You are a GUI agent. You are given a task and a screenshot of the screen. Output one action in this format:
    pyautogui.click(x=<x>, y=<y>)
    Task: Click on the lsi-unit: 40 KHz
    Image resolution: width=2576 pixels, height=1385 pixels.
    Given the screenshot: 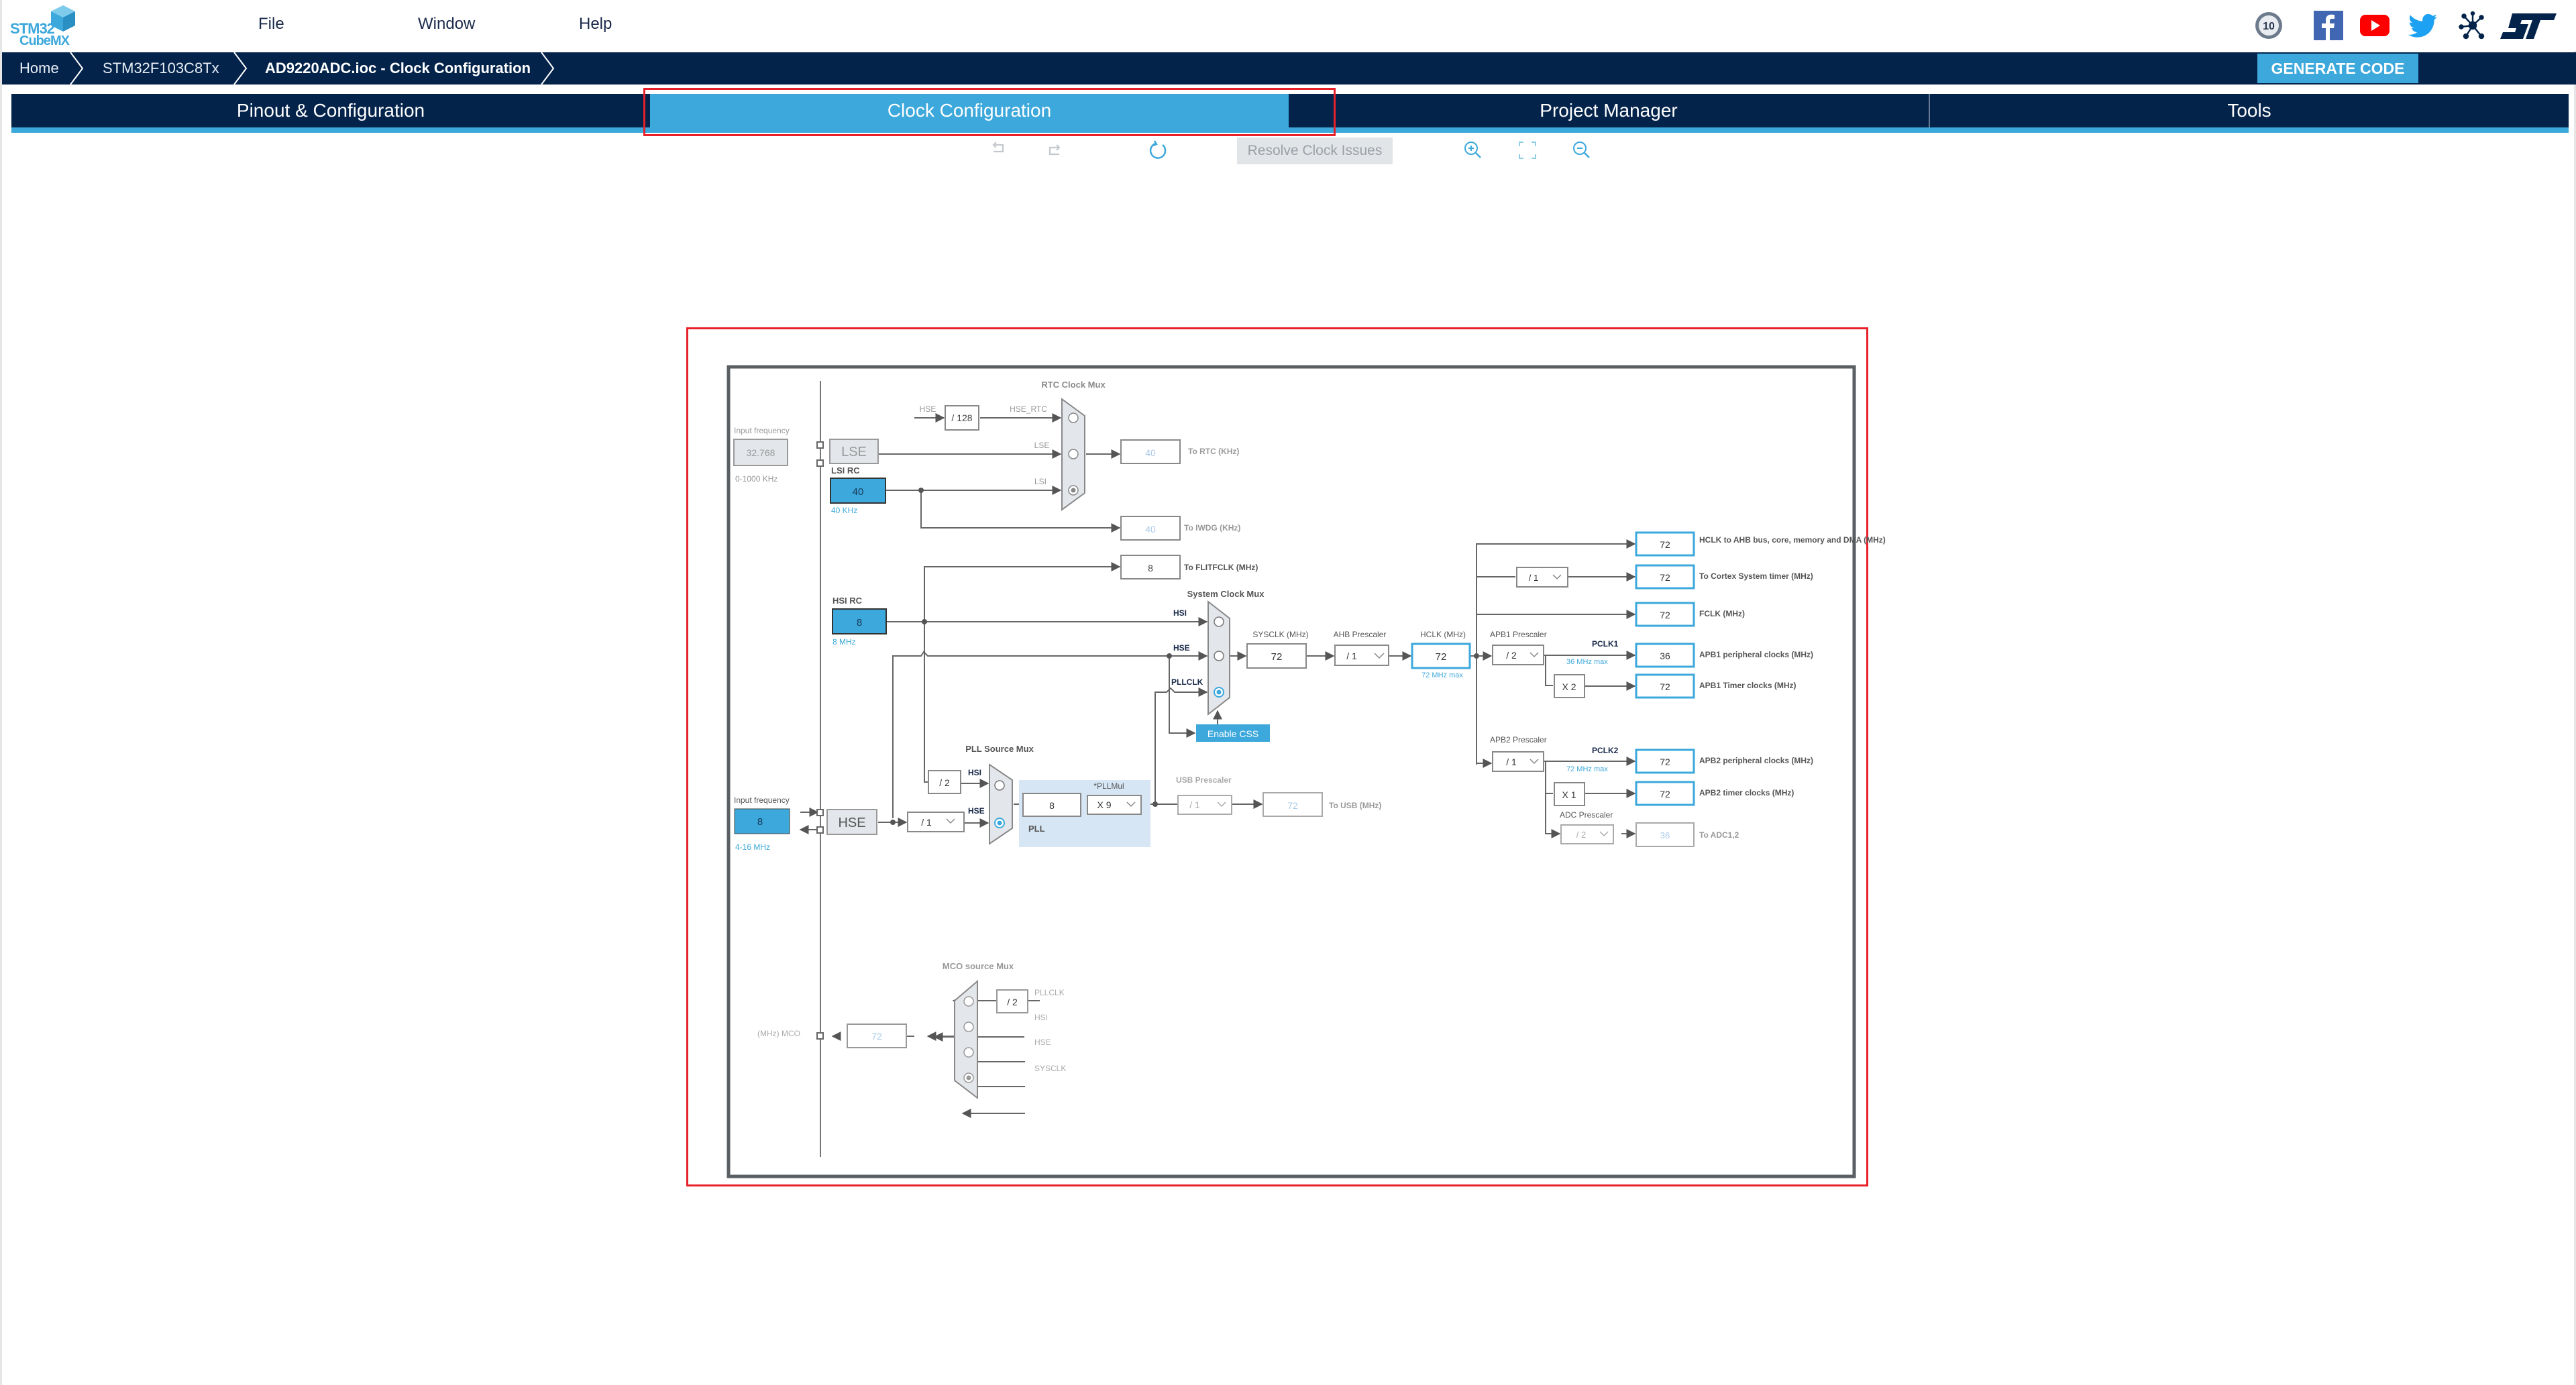 What is the action you would take?
    pyautogui.click(x=844, y=511)
    